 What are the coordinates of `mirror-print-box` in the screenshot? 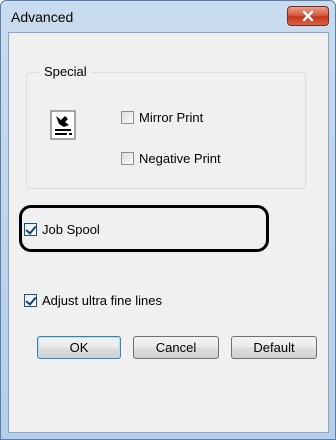 It's located at (127, 117).